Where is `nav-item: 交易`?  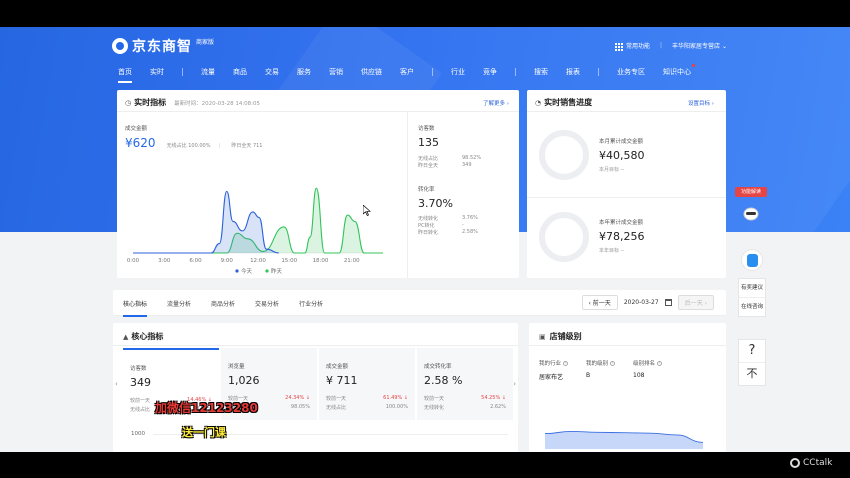
nav-item: 交易 is located at coordinates (272, 72).